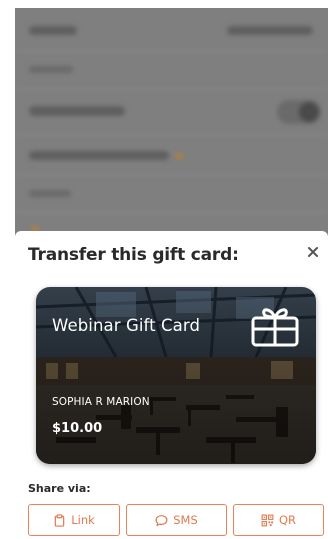 This screenshot has width=328, height=539. What do you see at coordinates (77, 428) in the screenshot?
I see `card-balance: $10.00` at bounding box center [77, 428].